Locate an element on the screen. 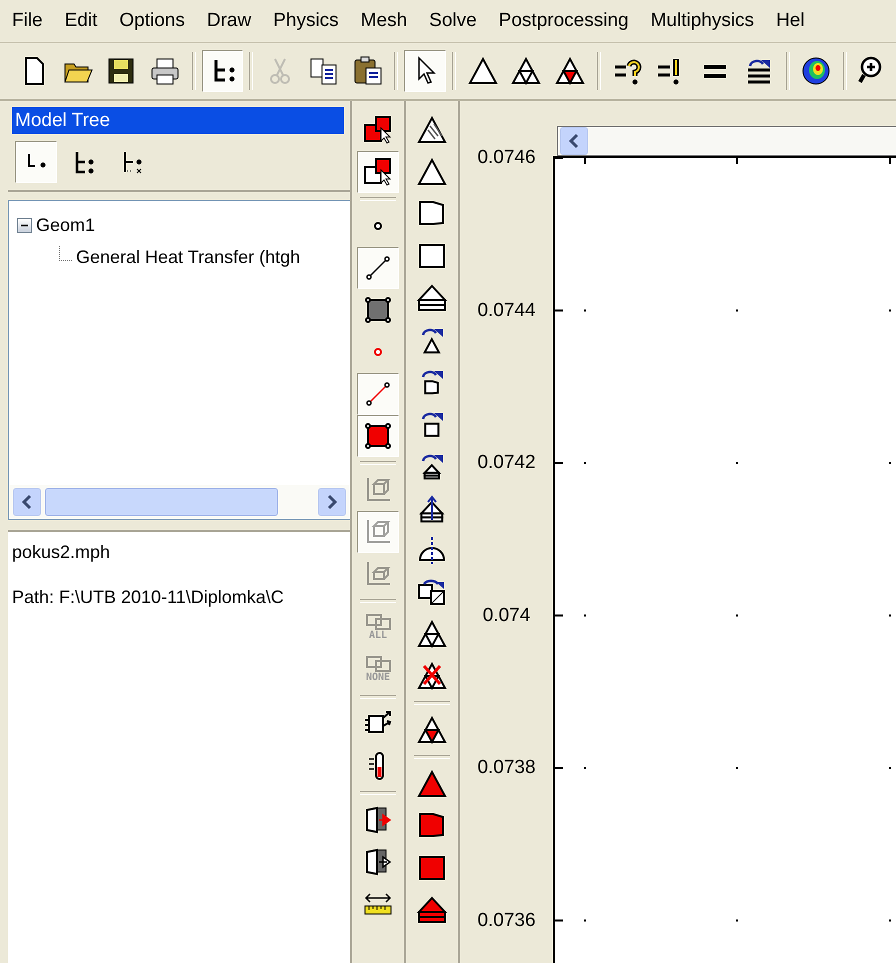  collapse-button is located at coordinates (24, 225).